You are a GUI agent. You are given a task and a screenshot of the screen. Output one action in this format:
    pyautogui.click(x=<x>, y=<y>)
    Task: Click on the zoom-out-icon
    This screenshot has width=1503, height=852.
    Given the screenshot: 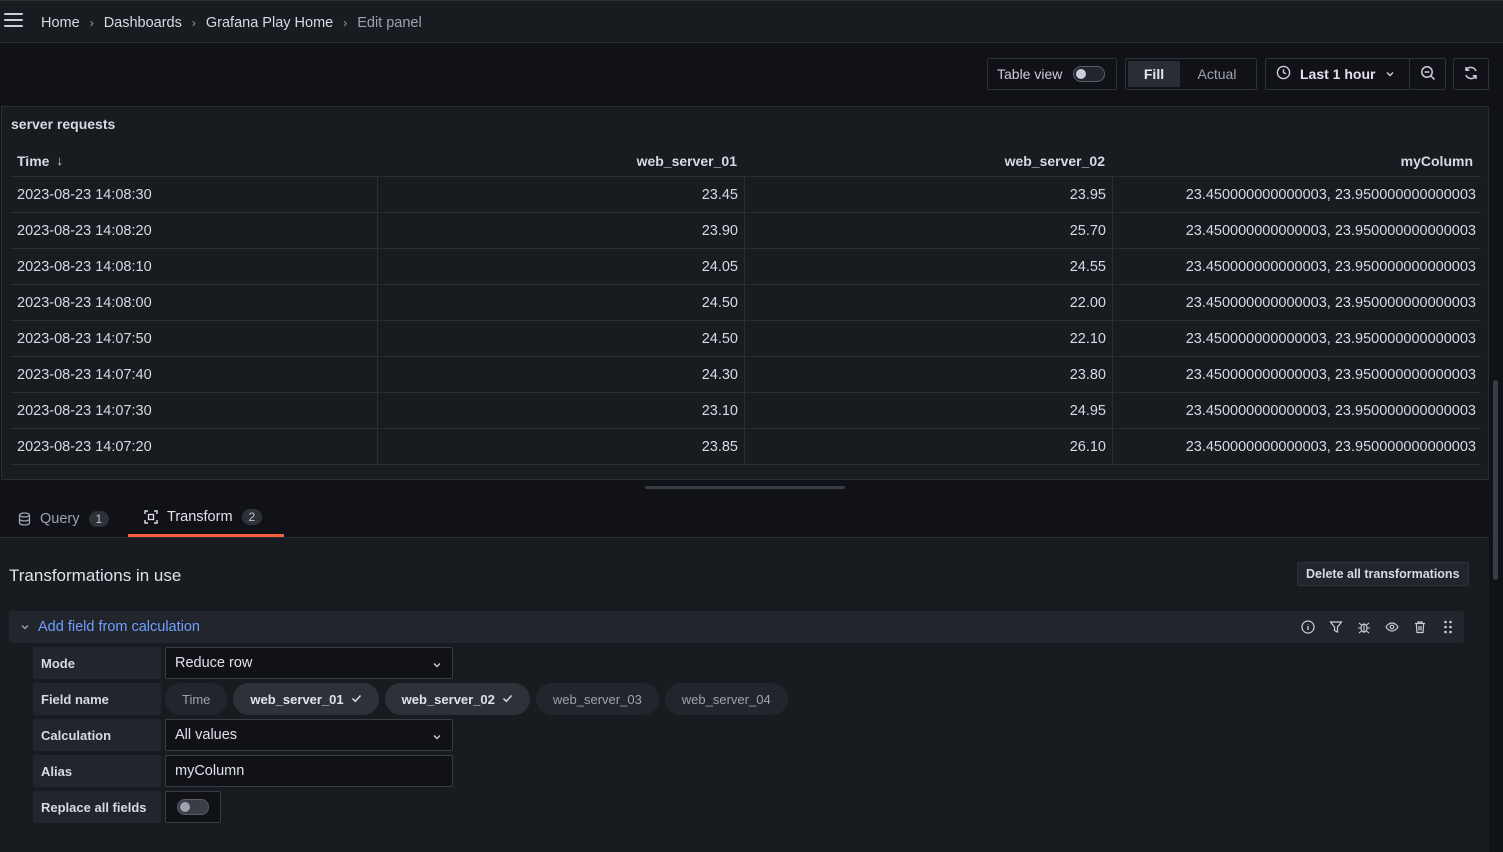 What is the action you would take?
    pyautogui.click(x=1428, y=74)
    